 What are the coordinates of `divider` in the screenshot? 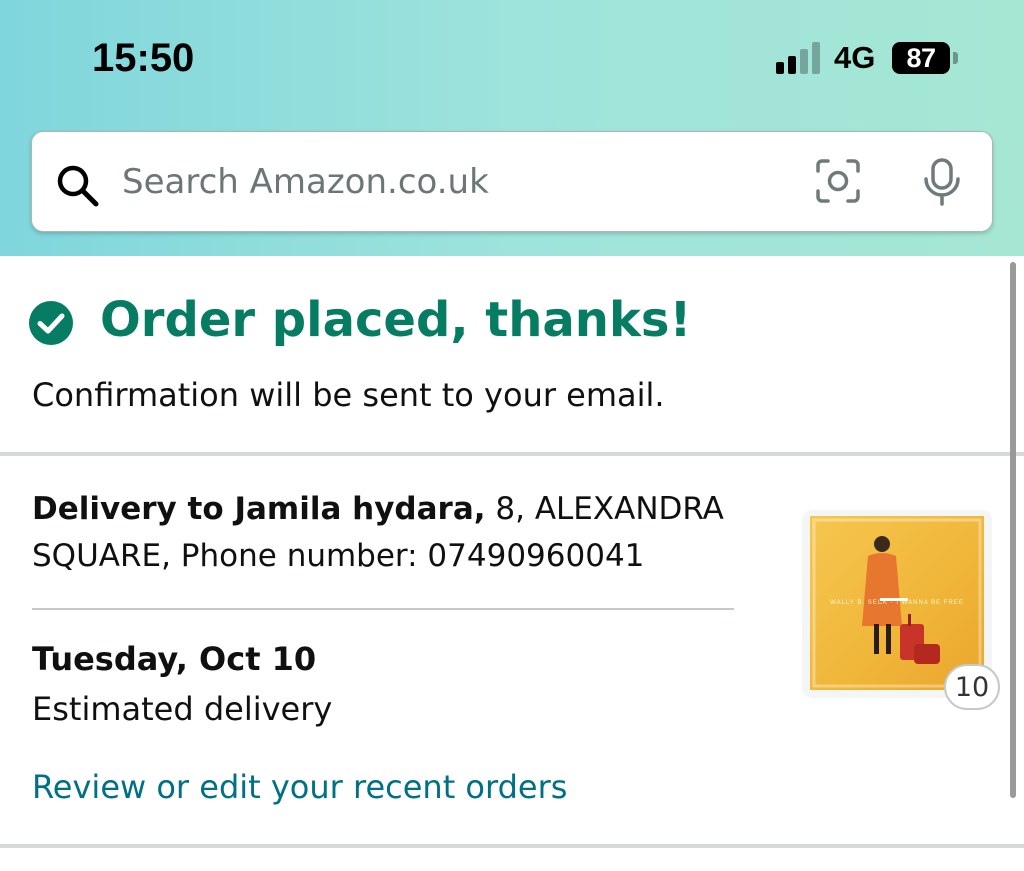 It's located at (383, 609).